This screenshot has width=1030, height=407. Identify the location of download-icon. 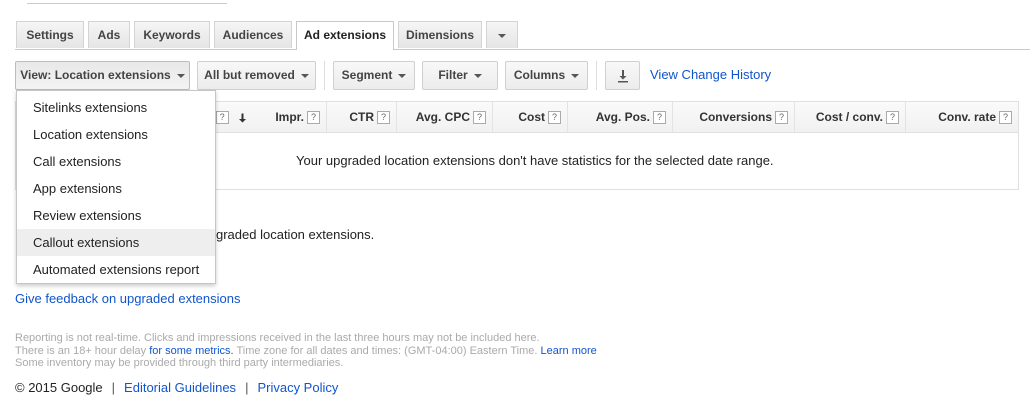
(622, 76).